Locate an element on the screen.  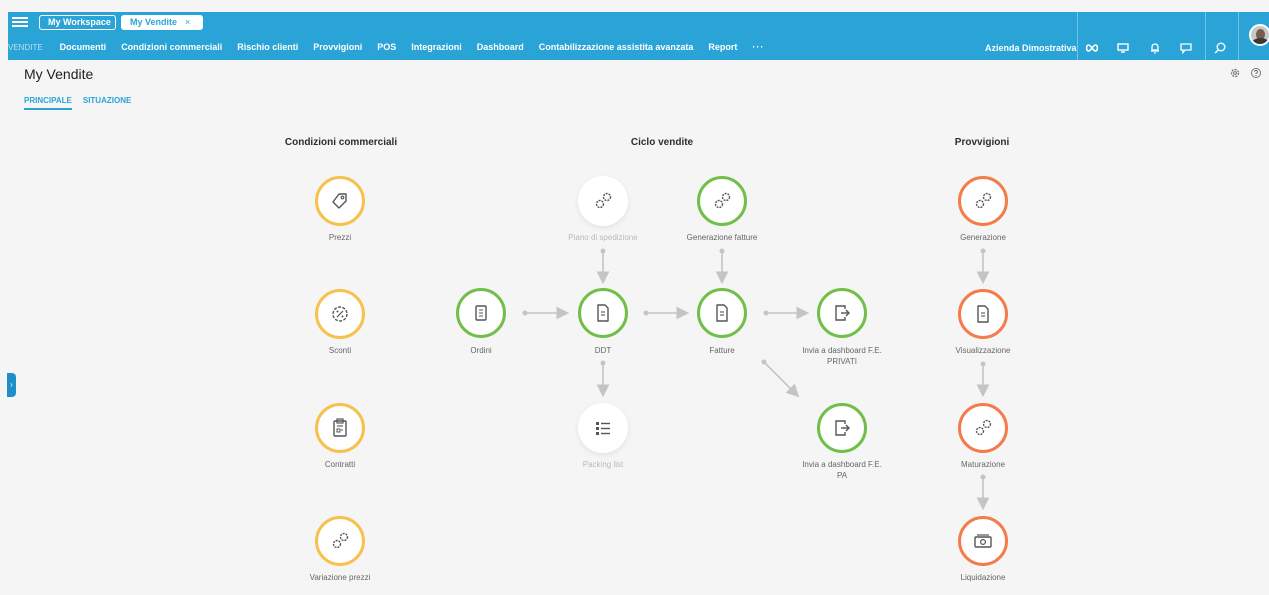
tag-icon is located at coordinates (339, 201).